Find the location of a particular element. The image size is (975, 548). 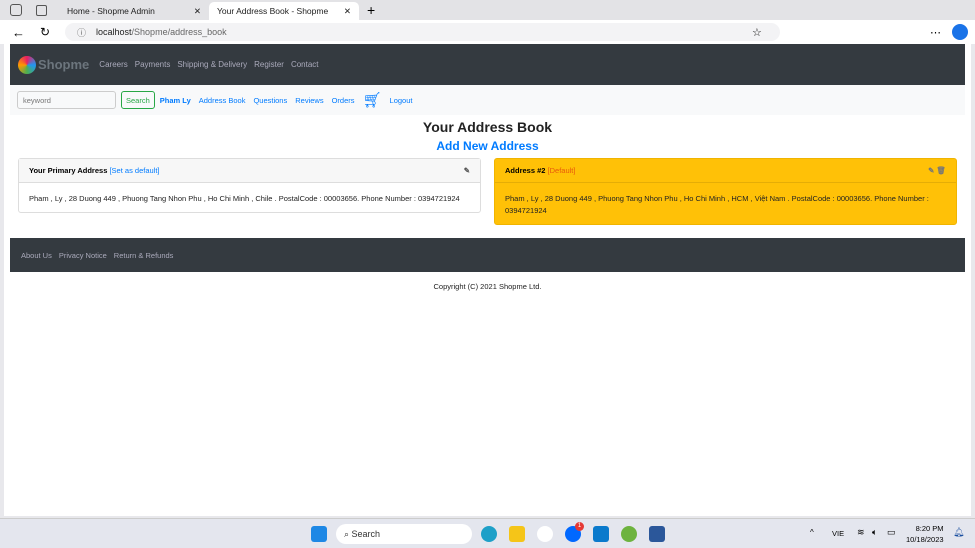

taskbar-search: ⌕ Search is located at coordinates (404, 534).